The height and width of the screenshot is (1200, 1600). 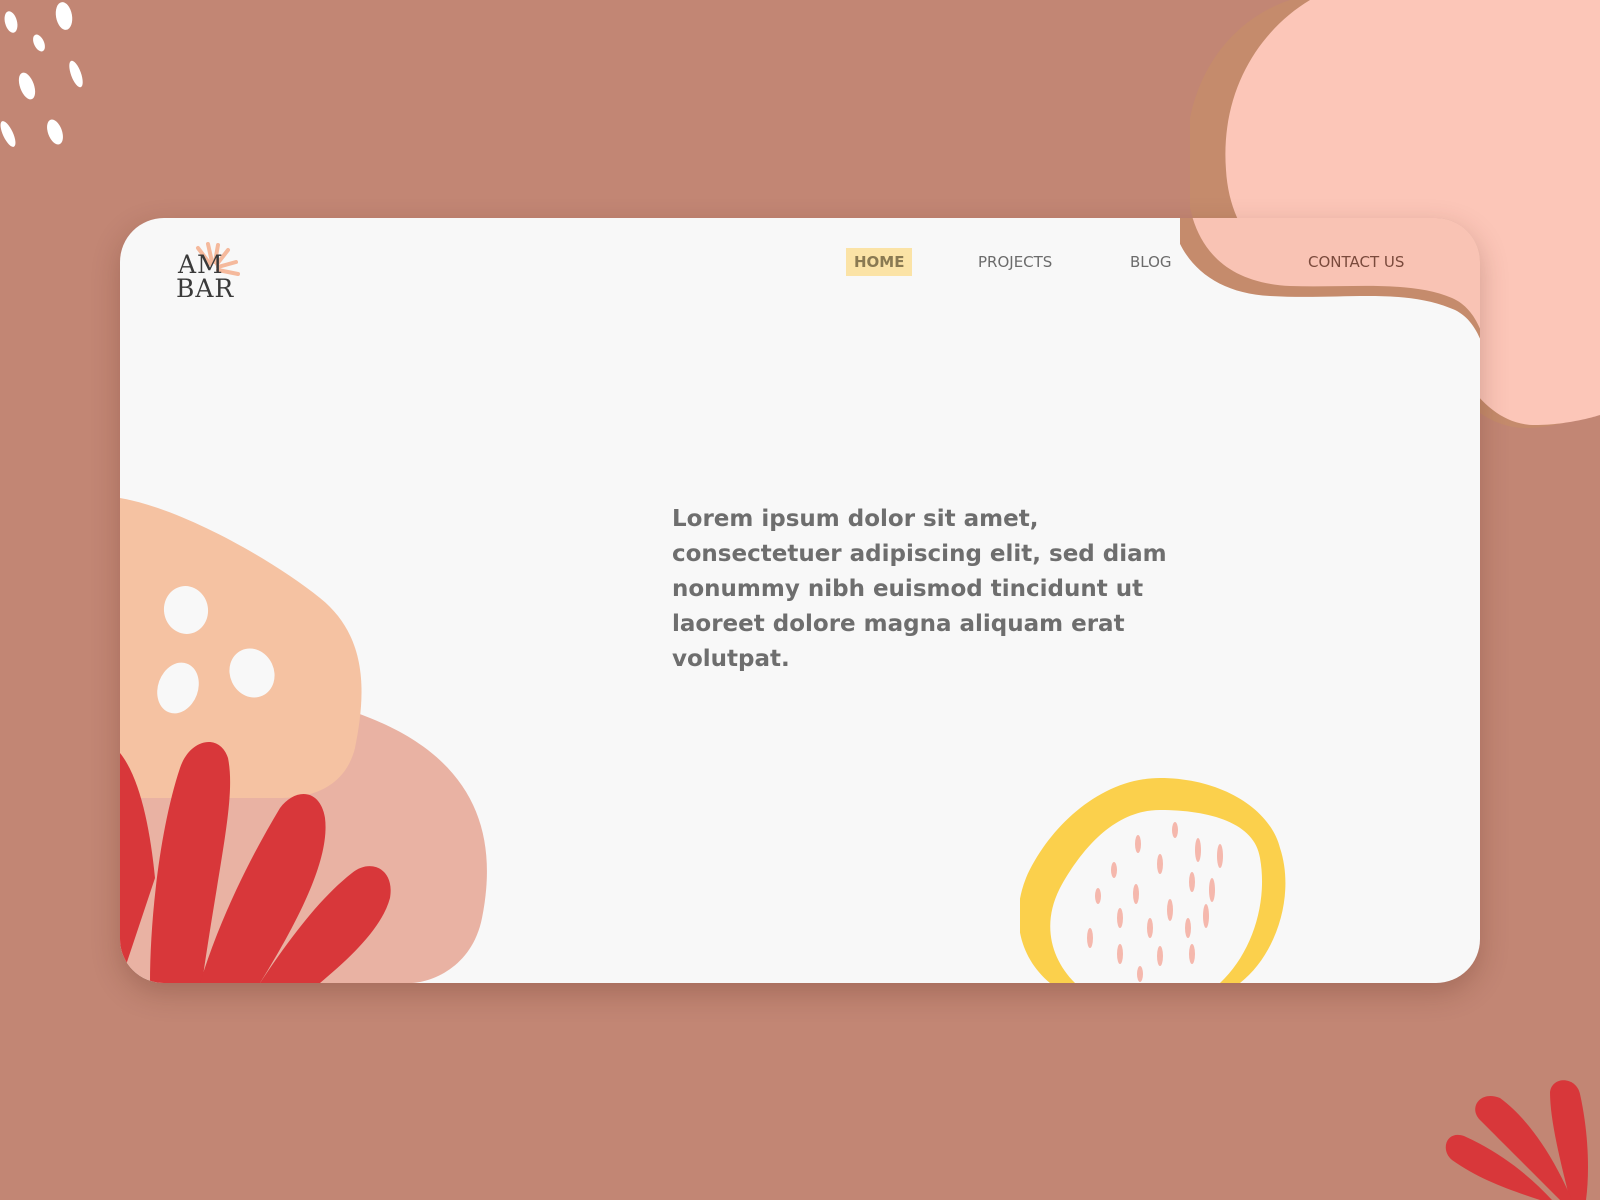 I want to click on nav-contact-link: CONTACT US, so click(x=1356, y=262).